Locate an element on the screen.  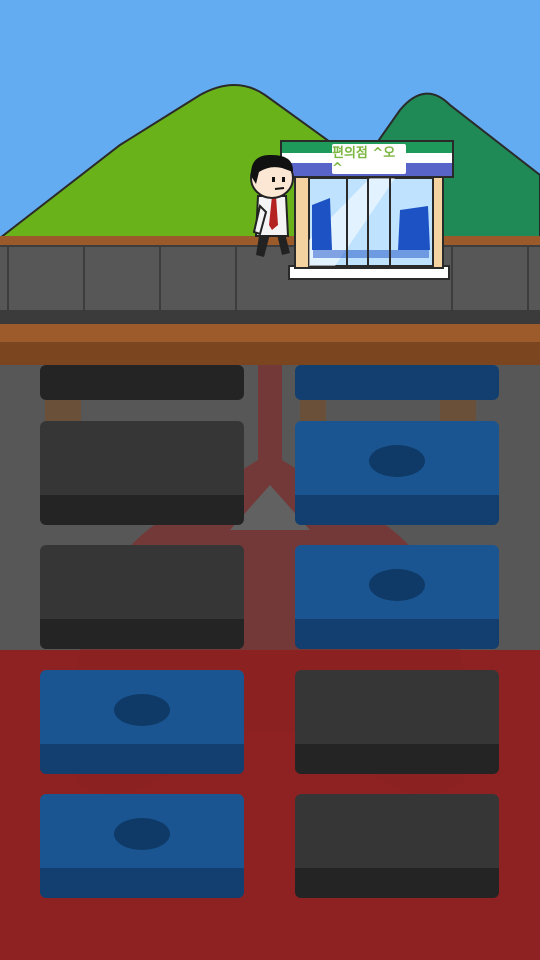
tile-r5-left is located at coordinates (142, 846).